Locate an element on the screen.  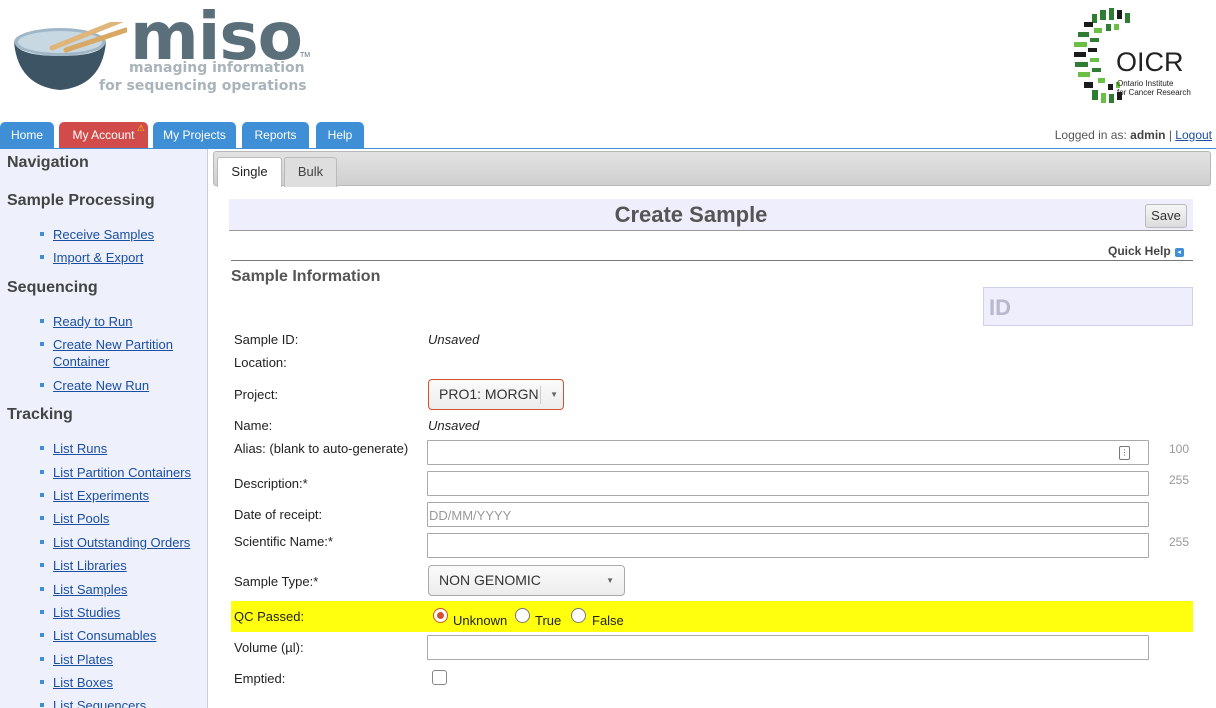
tab-my-account-label: My Account is located at coordinates (103, 135).